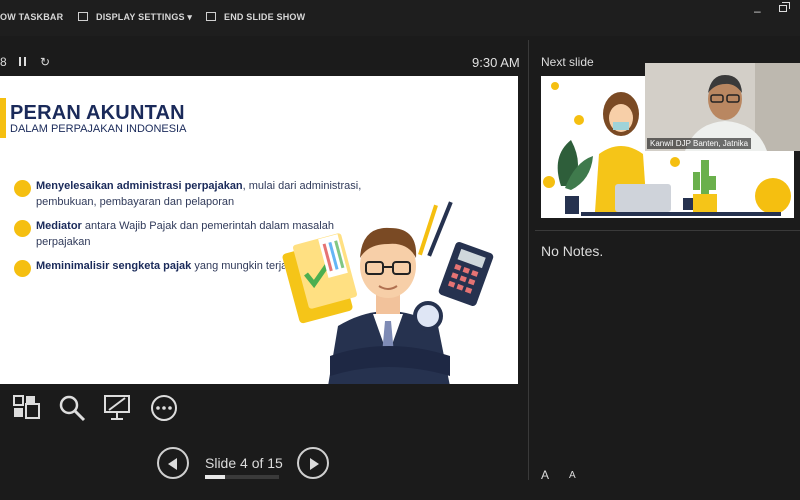 The image size is (800, 500). I want to click on screen-pen-icon, so click(118, 408).